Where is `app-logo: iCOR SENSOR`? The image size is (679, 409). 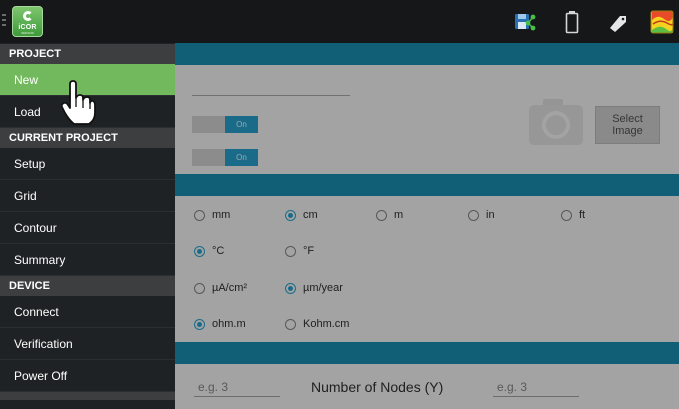
app-logo: iCOR SENSOR is located at coordinates (27, 21).